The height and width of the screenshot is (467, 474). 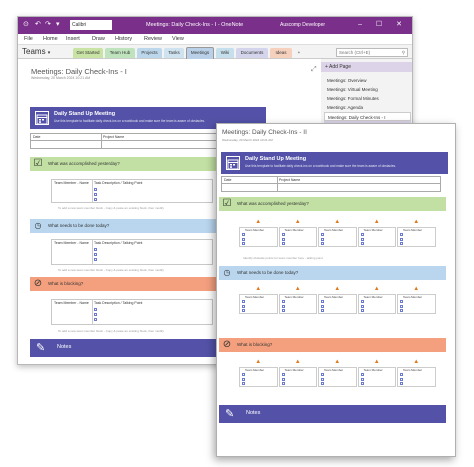 I want to click on tab-tasks: Tasks, so click(x=174, y=53).